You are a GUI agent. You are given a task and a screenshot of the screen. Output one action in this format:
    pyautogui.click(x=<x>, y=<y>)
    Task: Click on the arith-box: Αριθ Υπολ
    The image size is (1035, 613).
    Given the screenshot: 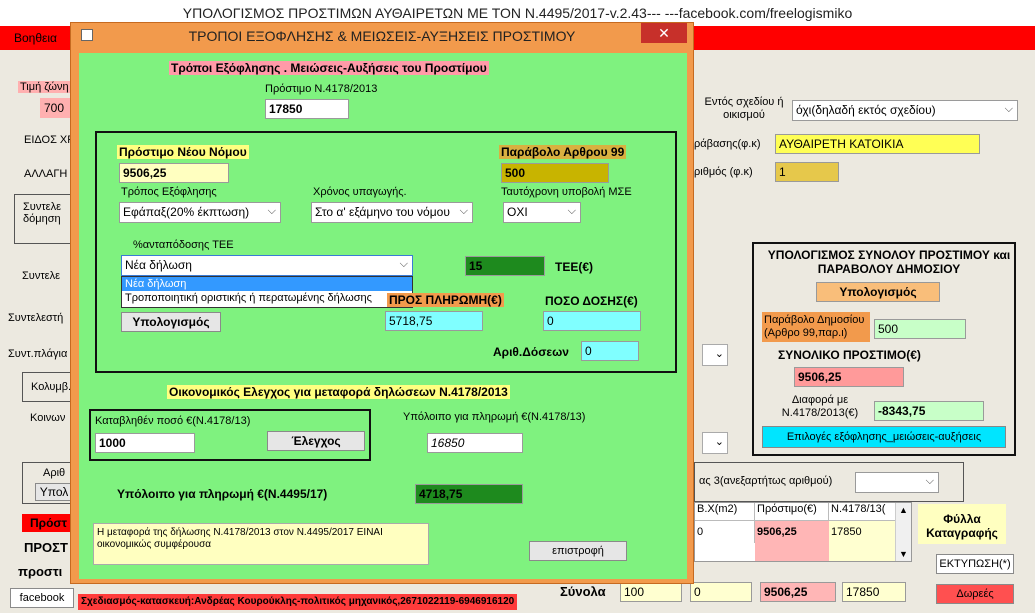 What is the action you would take?
    pyautogui.click(x=47, y=483)
    